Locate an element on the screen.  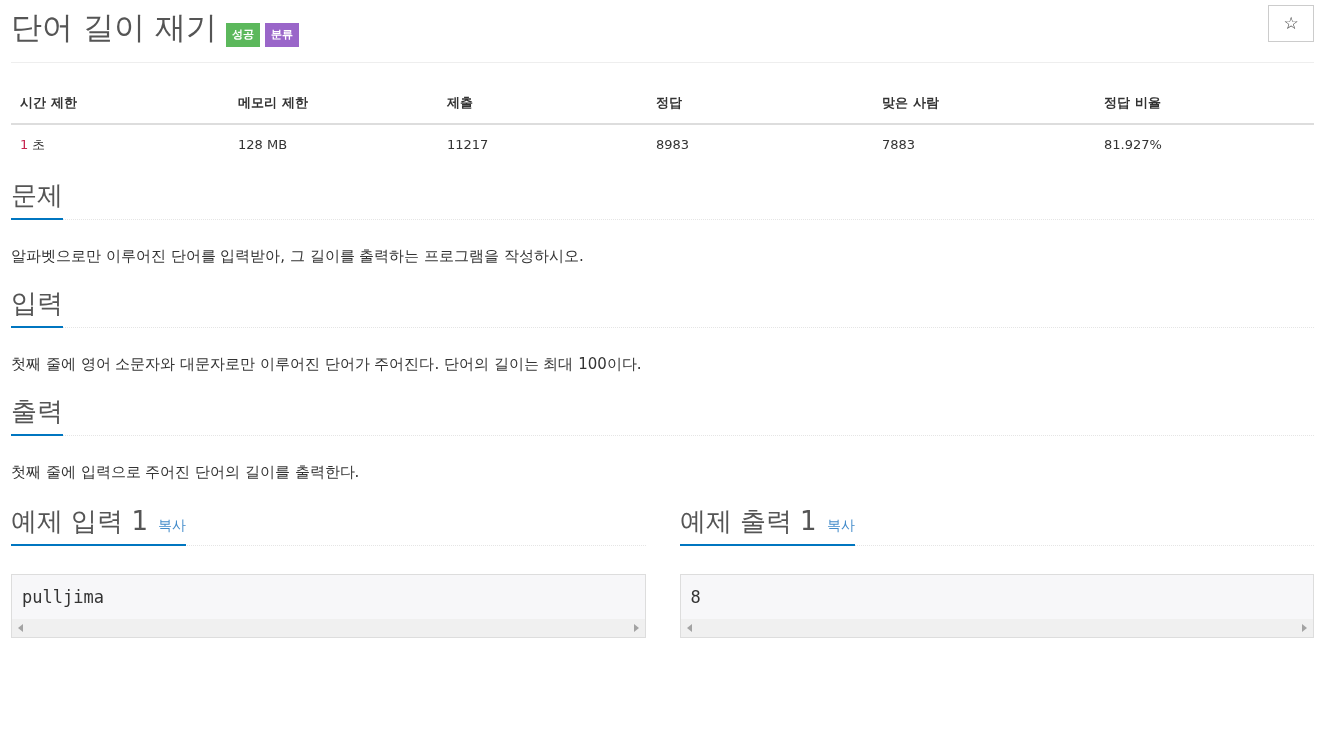
star-button: ☆ is located at coordinates (1291, 23).